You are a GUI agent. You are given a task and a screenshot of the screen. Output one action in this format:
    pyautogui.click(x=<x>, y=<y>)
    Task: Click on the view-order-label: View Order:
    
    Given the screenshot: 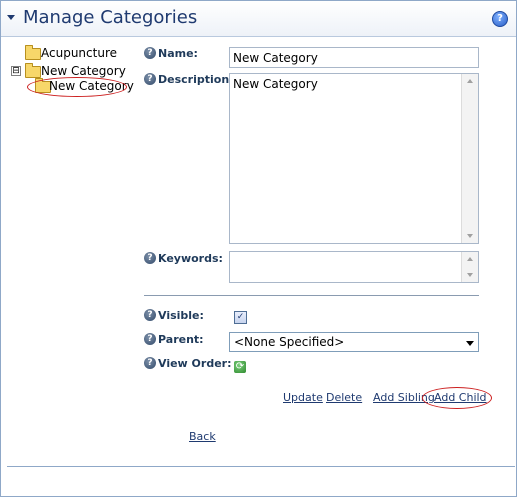 What is the action you would take?
    pyautogui.click(x=195, y=363)
    